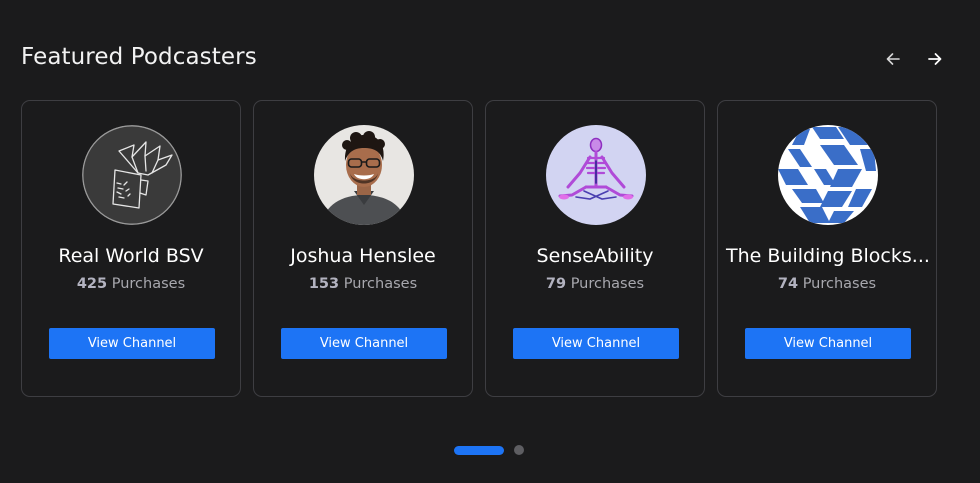 Image resolution: width=980 pixels, height=483 pixels. I want to click on purchases-count: 153 Purchases, so click(363, 284).